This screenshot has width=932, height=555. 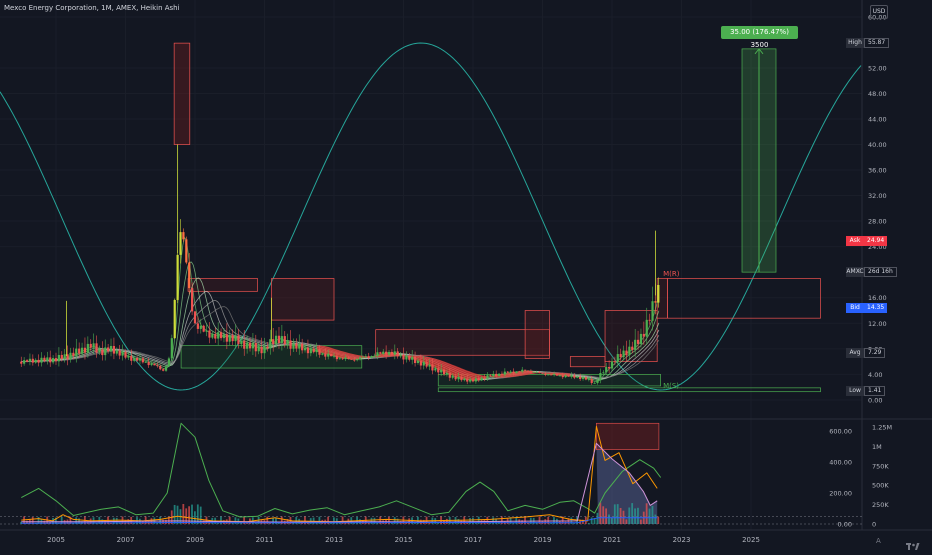 I want to click on indicator-right-tick: 250K, so click(x=880, y=505).